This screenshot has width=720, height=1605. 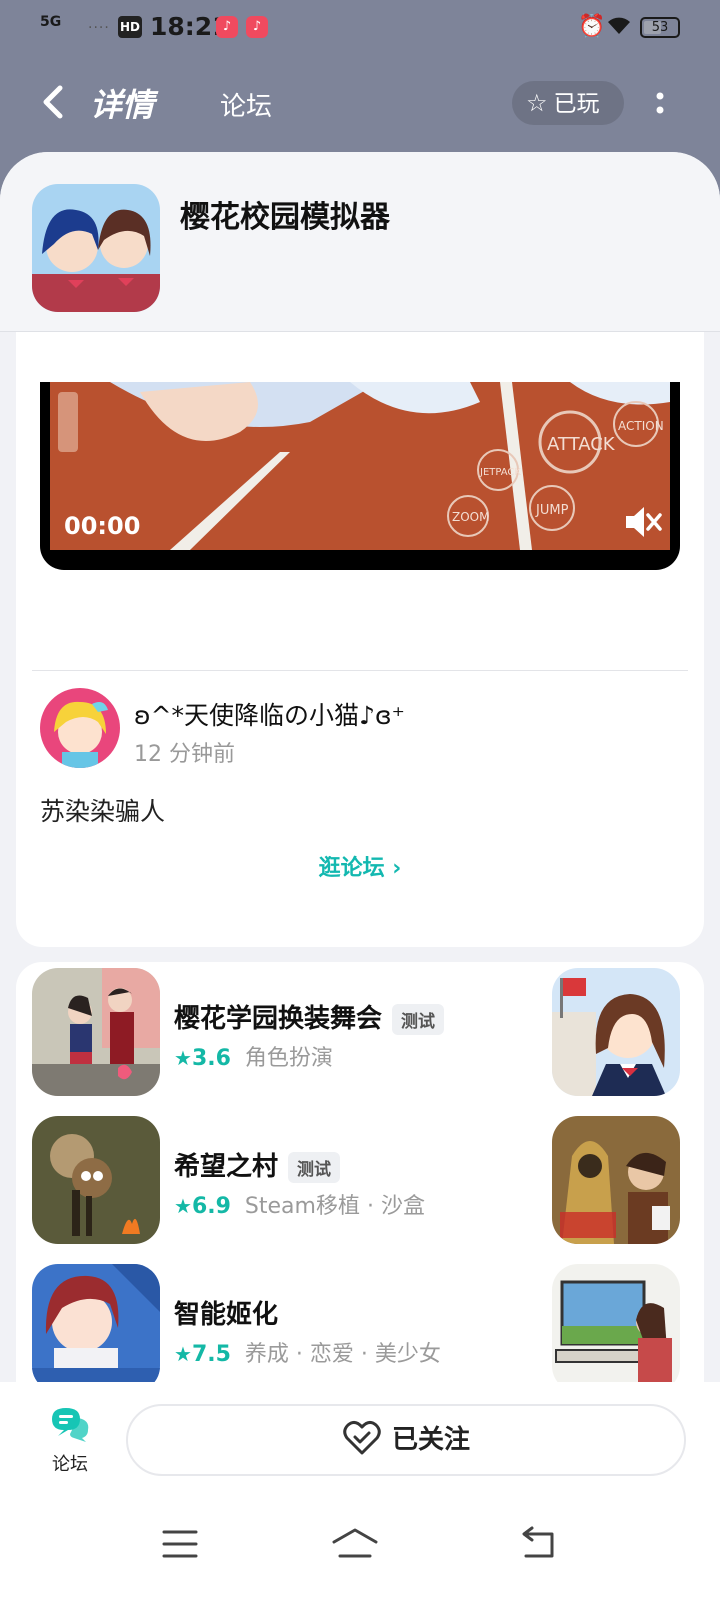 What do you see at coordinates (537, 103) in the screenshot?
I see `star-outline-icon: ☆` at bounding box center [537, 103].